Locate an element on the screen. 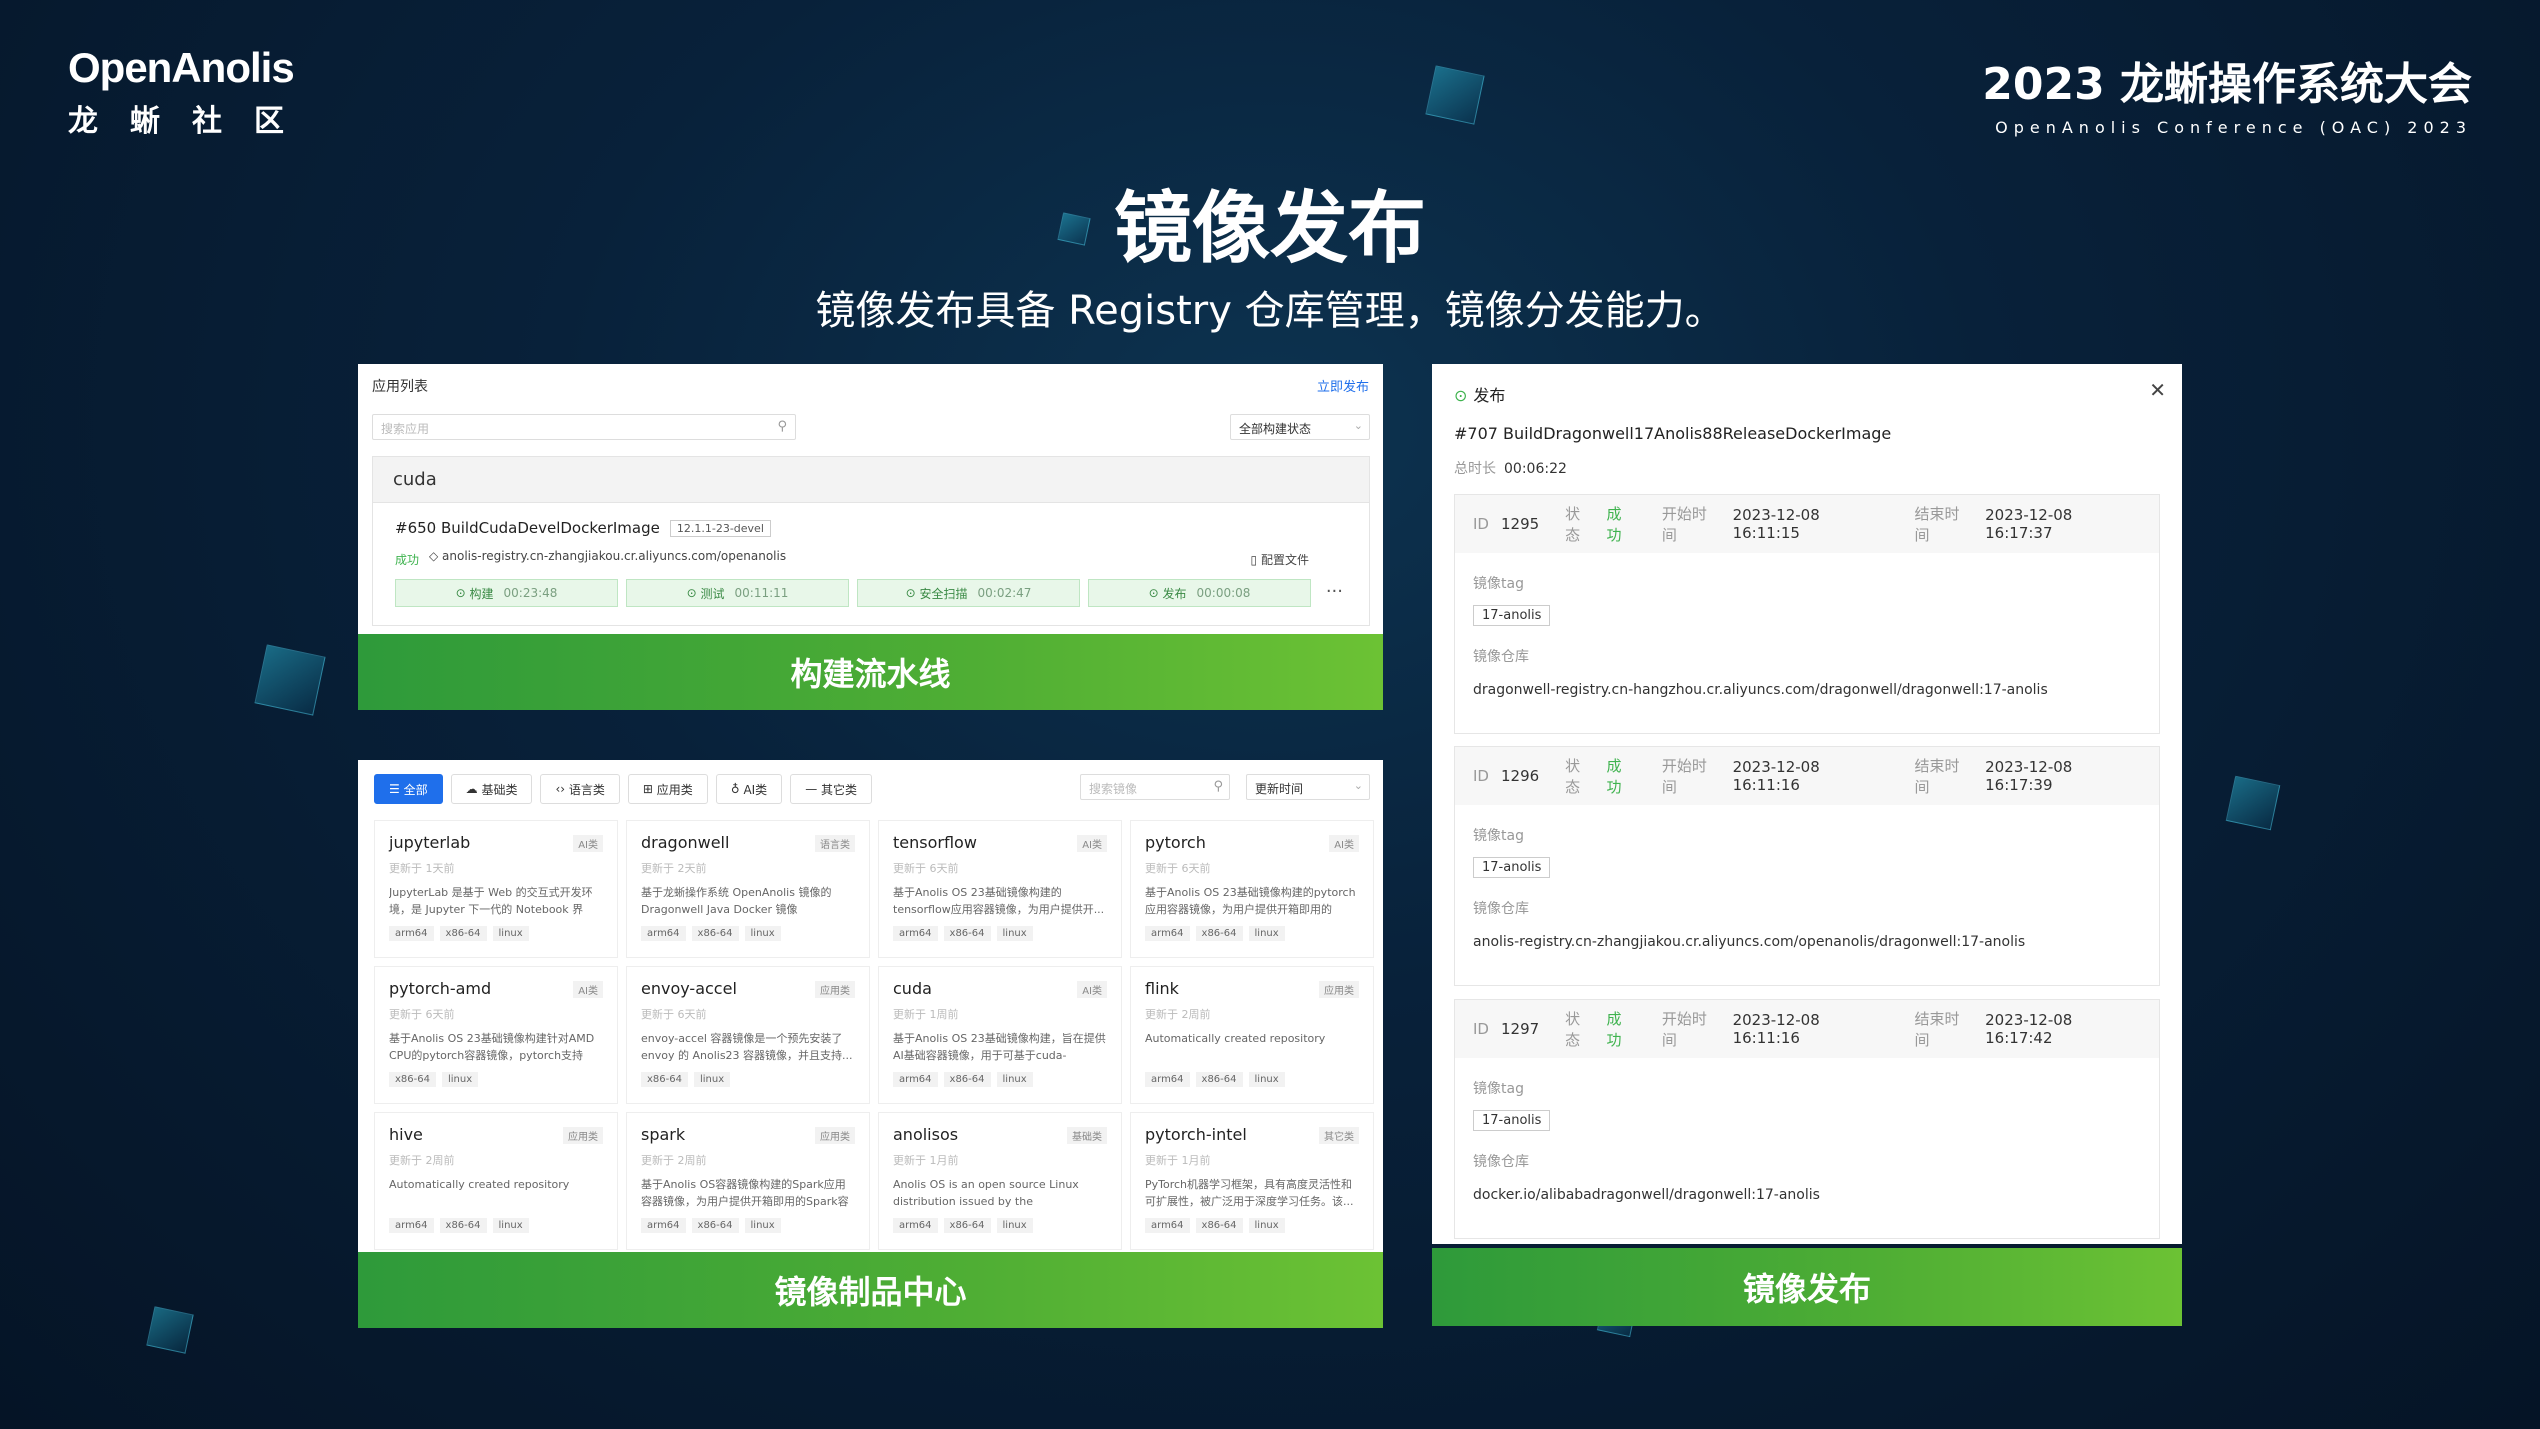 This screenshot has height=1429, width=2540. card-category-badge: 其它类 is located at coordinates (1339, 1135).